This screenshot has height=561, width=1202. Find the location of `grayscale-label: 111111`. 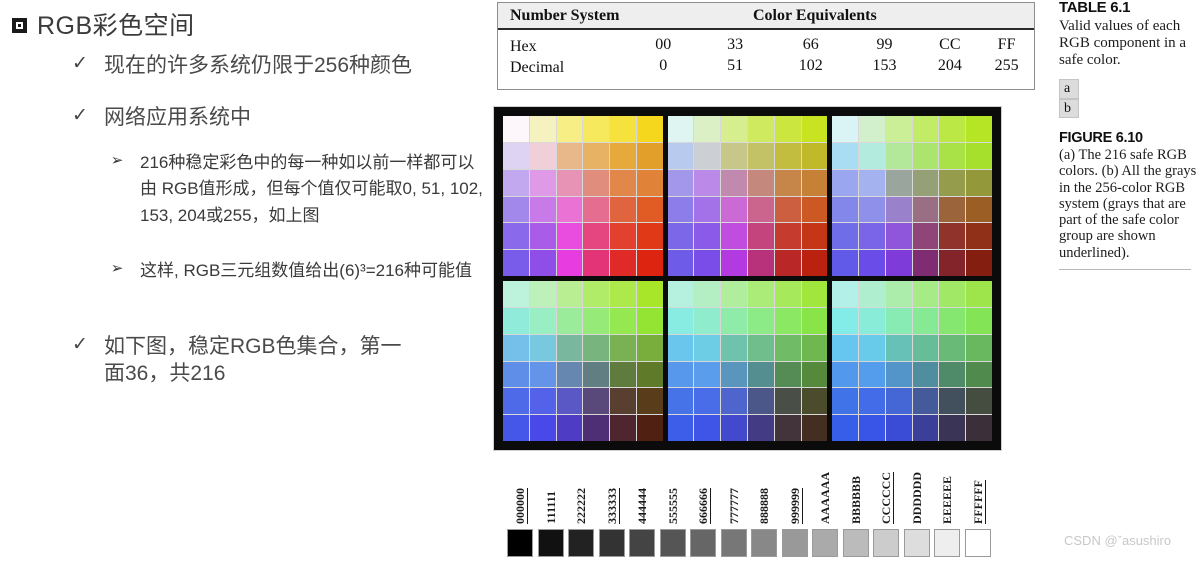

grayscale-label: 111111 is located at coordinates (550, 507).